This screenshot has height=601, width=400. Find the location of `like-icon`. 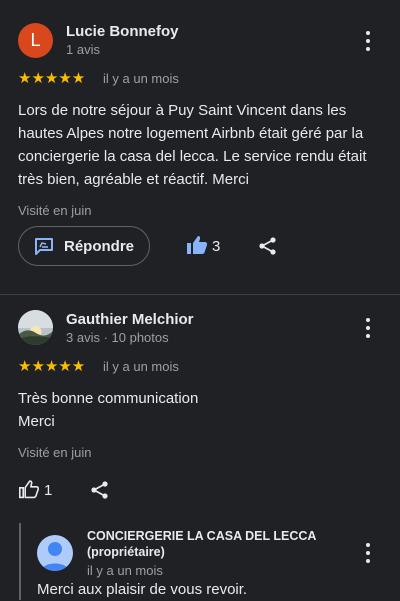

like-icon is located at coordinates (197, 247).